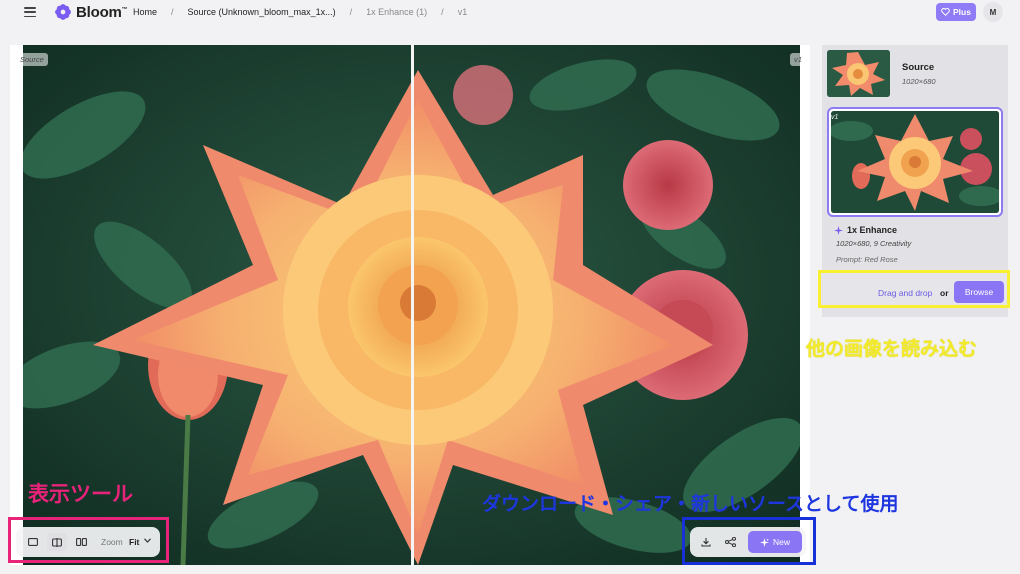  What do you see at coordinates (145, 12) in the screenshot?
I see `breadcrumb-home: Home` at bounding box center [145, 12].